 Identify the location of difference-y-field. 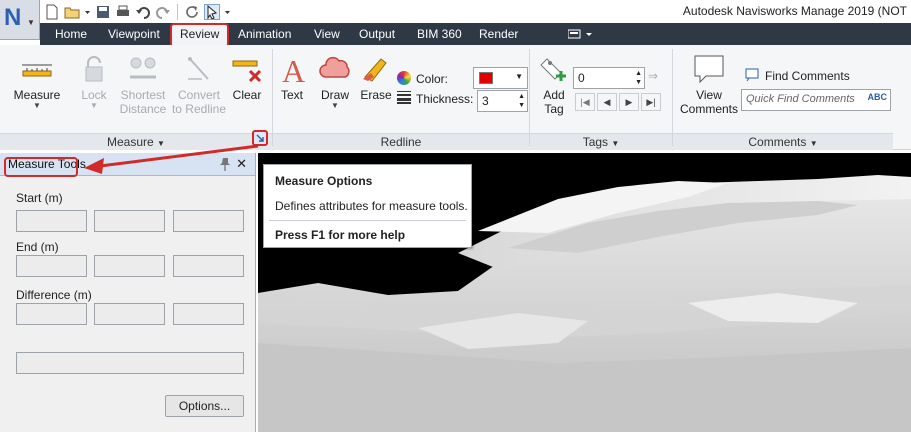
(129, 314).